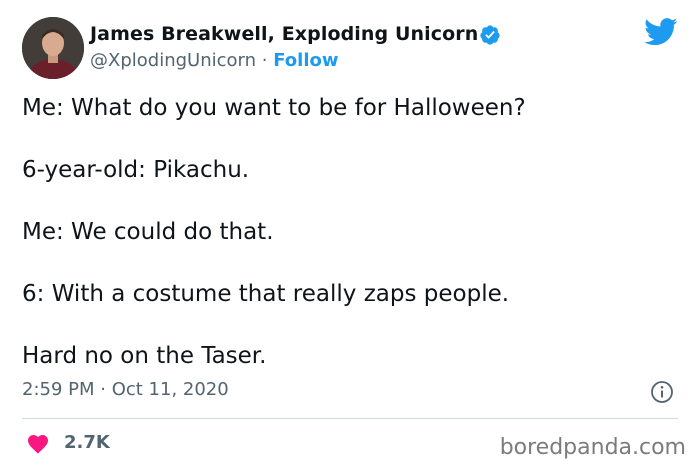 The width and height of the screenshot is (700, 471). What do you see at coordinates (662, 392) in the screenshot?
I see `info-icon` at bounding box center [662, 392].